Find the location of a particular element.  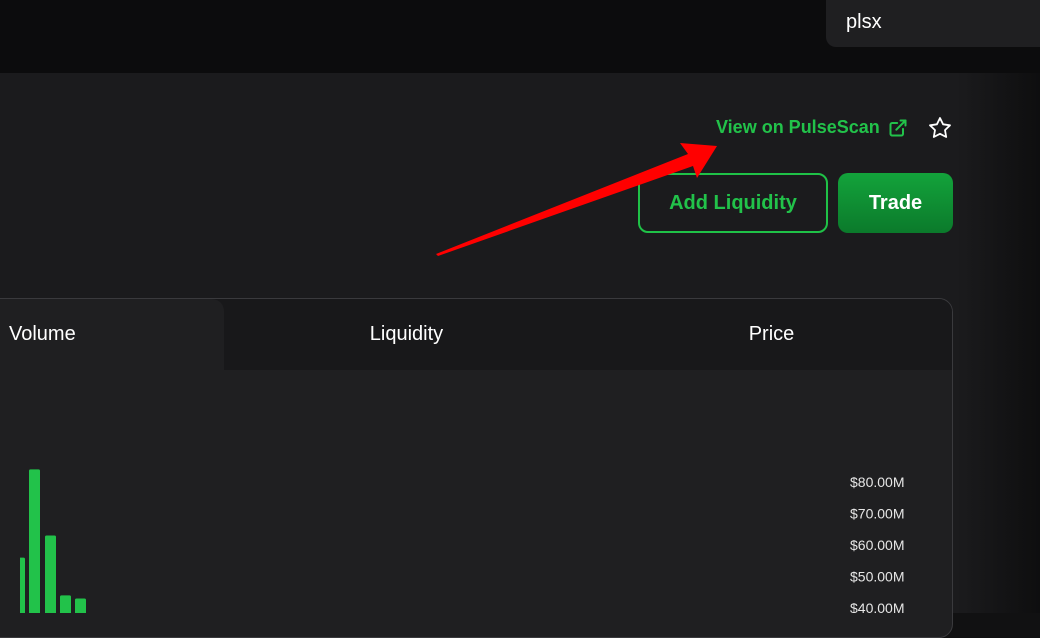

trade-button: Trade is located at coordinates (895, 203).